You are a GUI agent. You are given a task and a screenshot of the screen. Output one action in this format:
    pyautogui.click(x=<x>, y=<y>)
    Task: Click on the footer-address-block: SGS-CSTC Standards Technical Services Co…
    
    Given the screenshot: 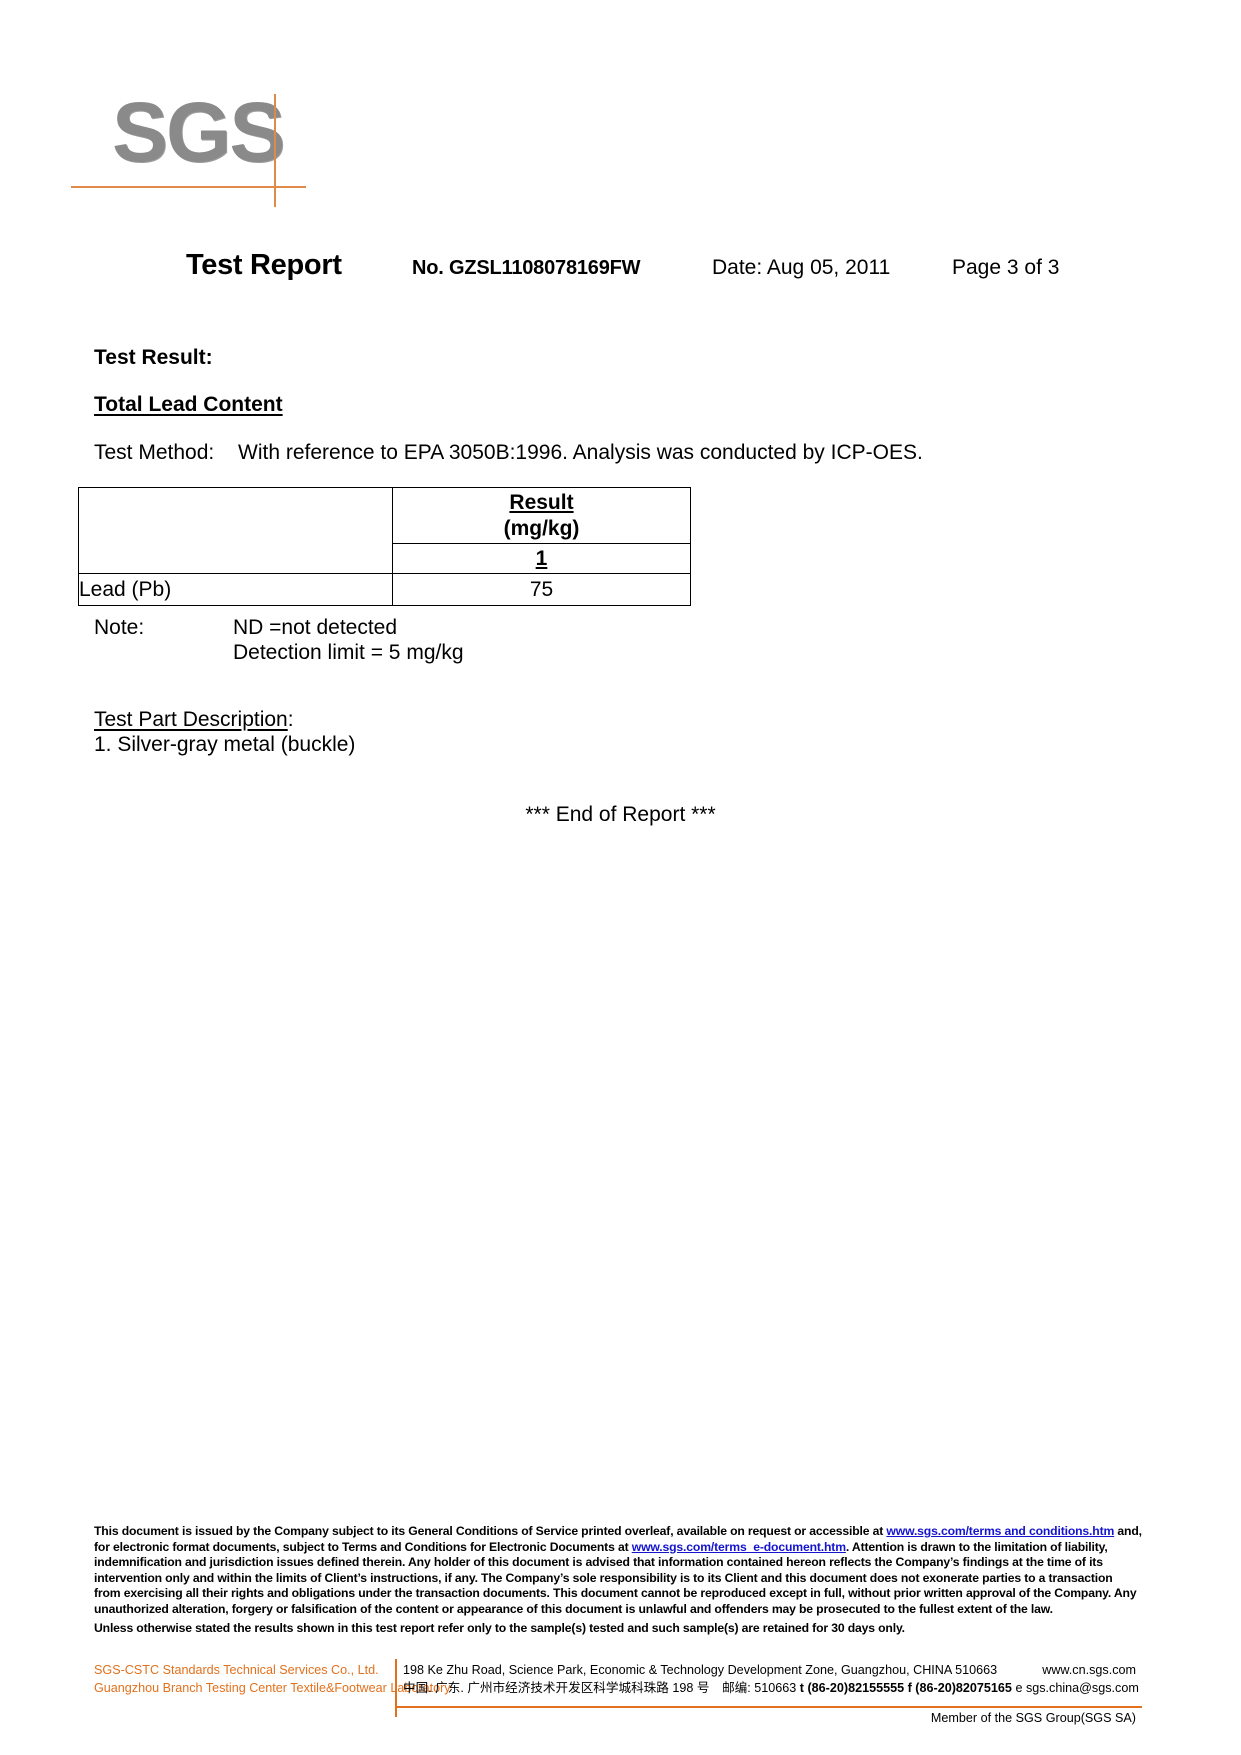 What is the action you would take?
    pyautogui.click(x=618, y=1699)
    